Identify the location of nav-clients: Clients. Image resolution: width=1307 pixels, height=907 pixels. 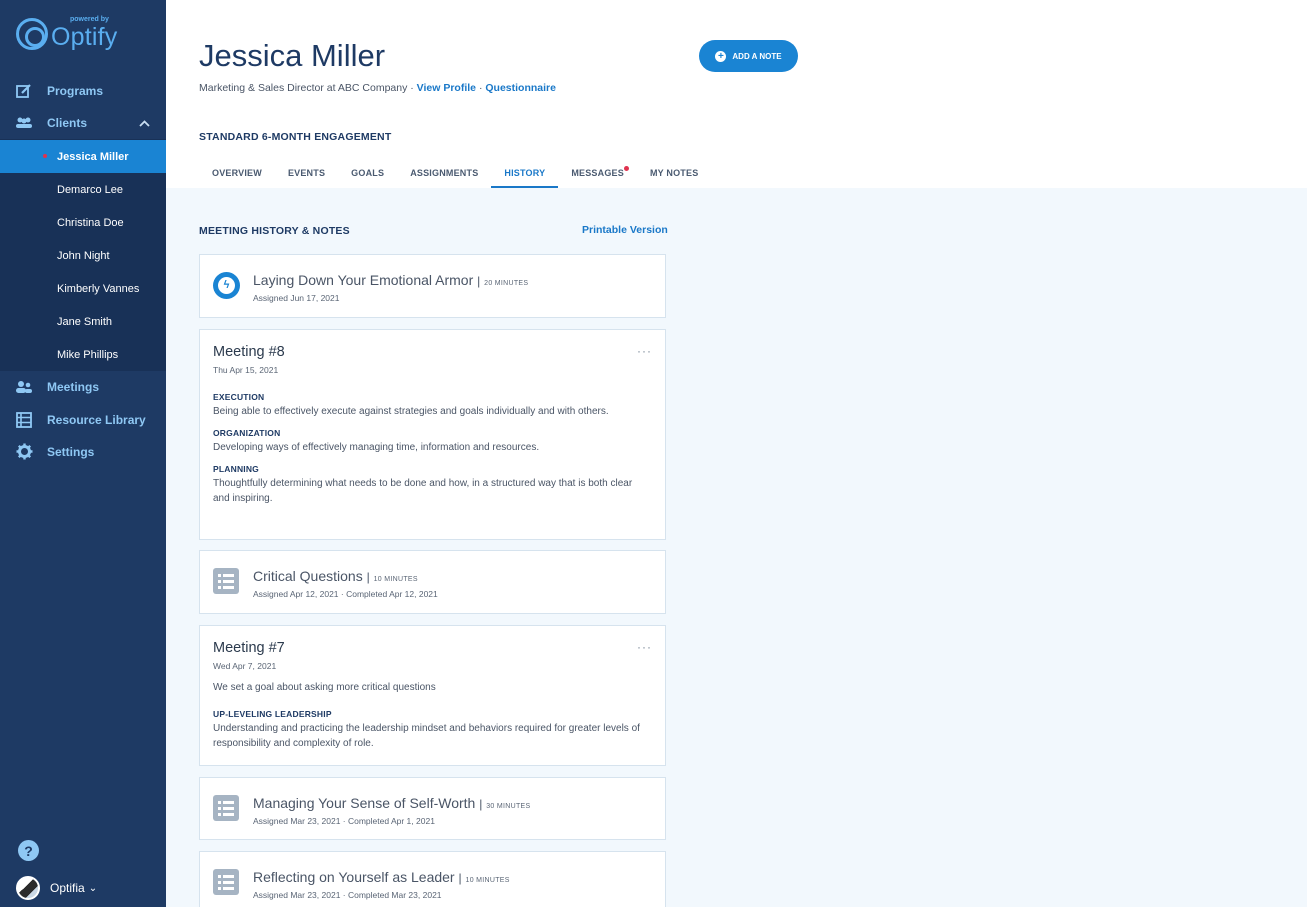
(83, 122).